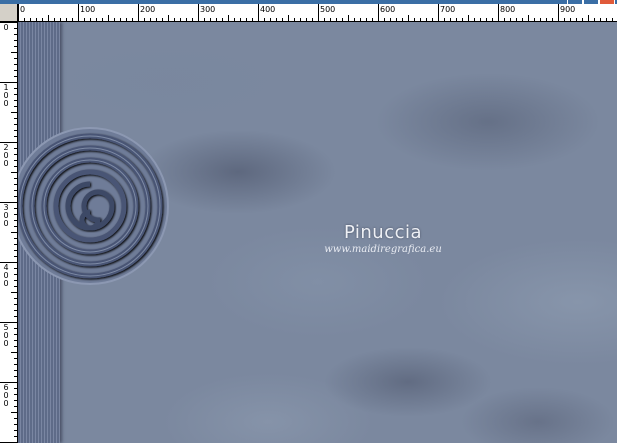  I want to click on spiral-ornament, so click(93, 206).